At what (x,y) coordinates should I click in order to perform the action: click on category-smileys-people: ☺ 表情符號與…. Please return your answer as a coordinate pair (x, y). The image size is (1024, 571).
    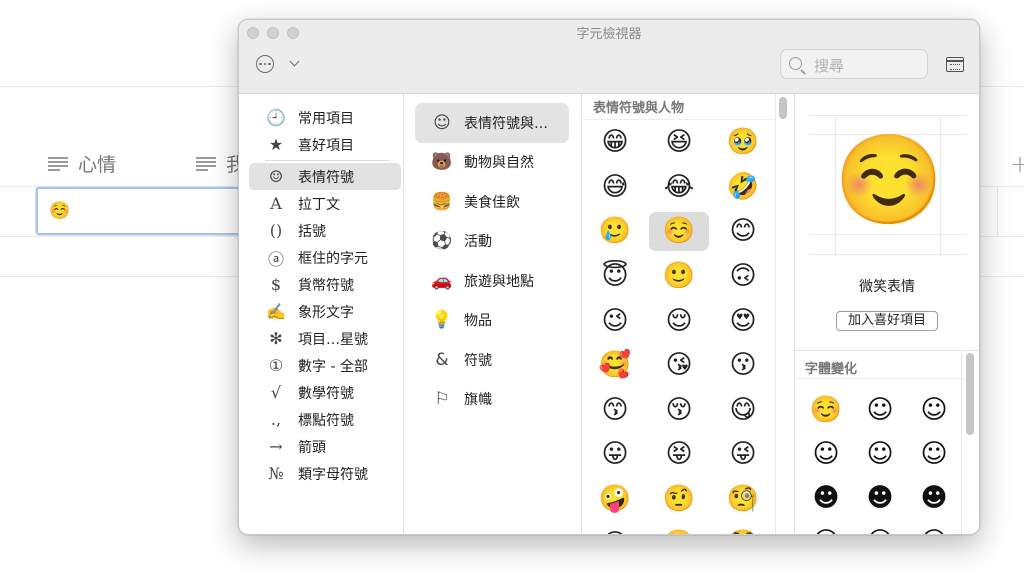
    Looking at the image, I should click on (492, 123).